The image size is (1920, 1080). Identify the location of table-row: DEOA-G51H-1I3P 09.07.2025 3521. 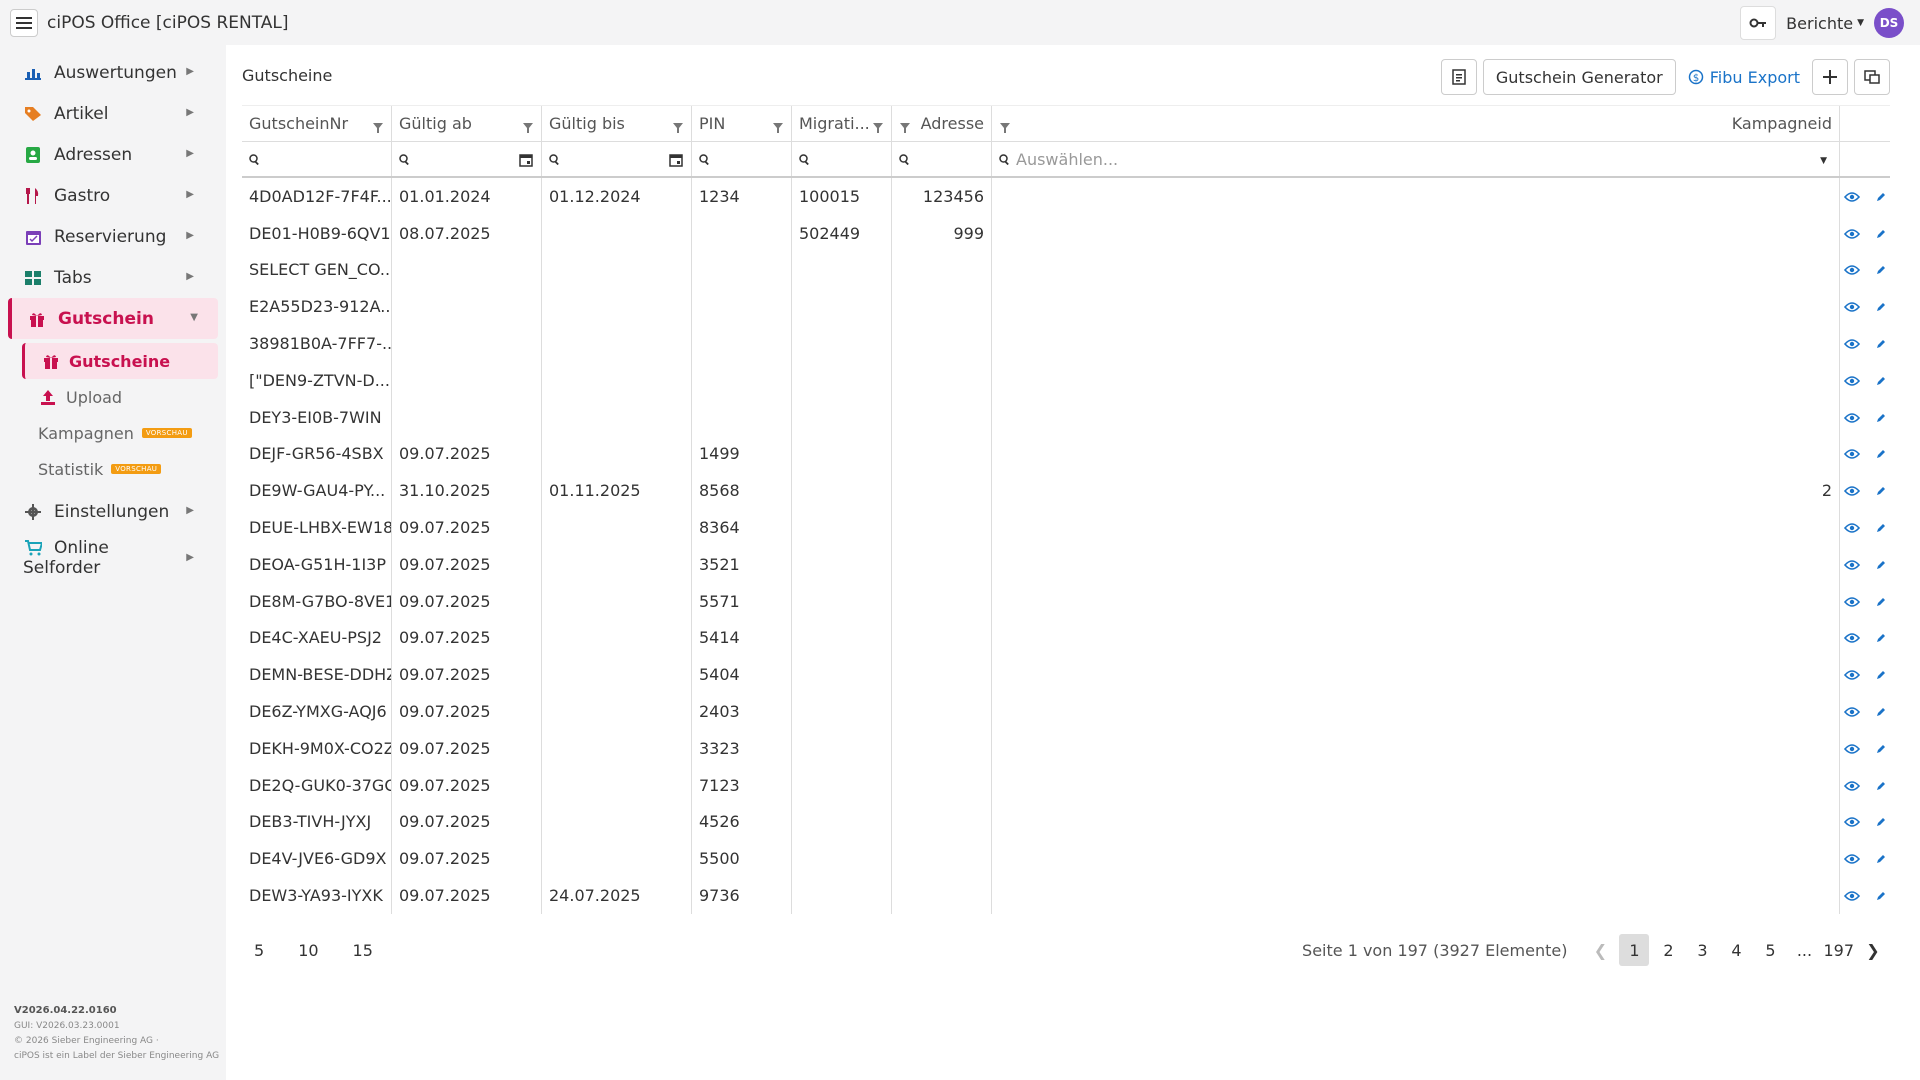
(1066, 564).